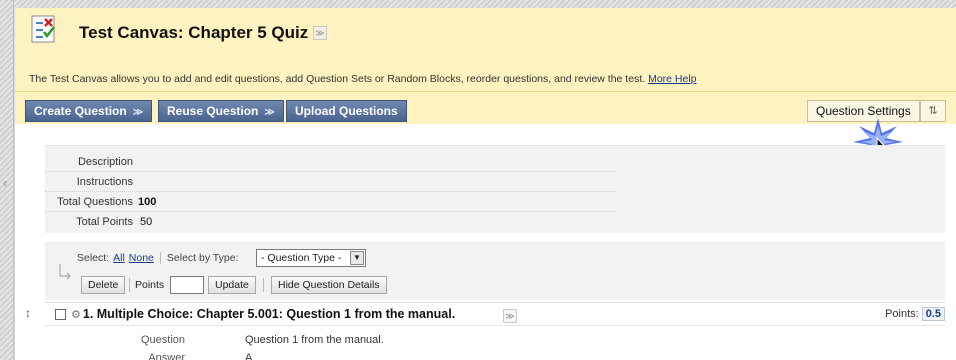 Image resolution: width=956 pixels, height=360 pixels. I want to click on question-points-label: Points:, so click(902, 314).